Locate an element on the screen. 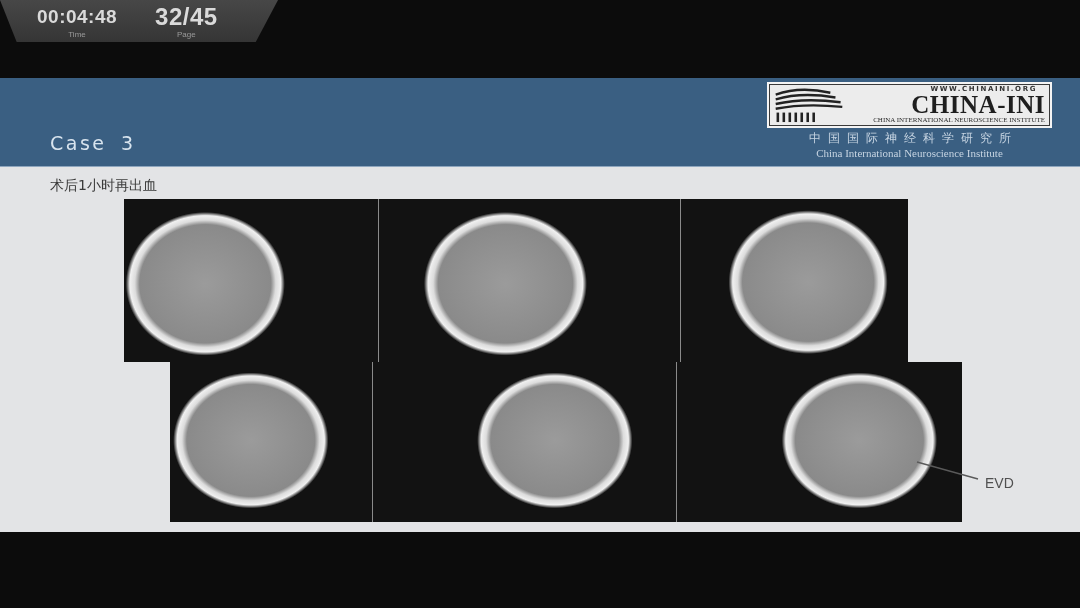 This screenshot has width=1080, height=608. elapsed-time: 00:04:48 is located at coordinates (77, 17).